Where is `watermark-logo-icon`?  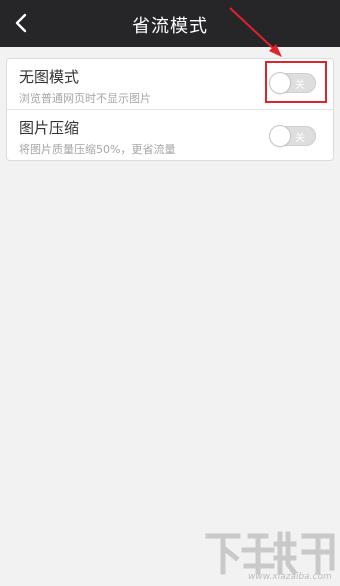
watermark-logo-icon is located at coordinates (270, 553).